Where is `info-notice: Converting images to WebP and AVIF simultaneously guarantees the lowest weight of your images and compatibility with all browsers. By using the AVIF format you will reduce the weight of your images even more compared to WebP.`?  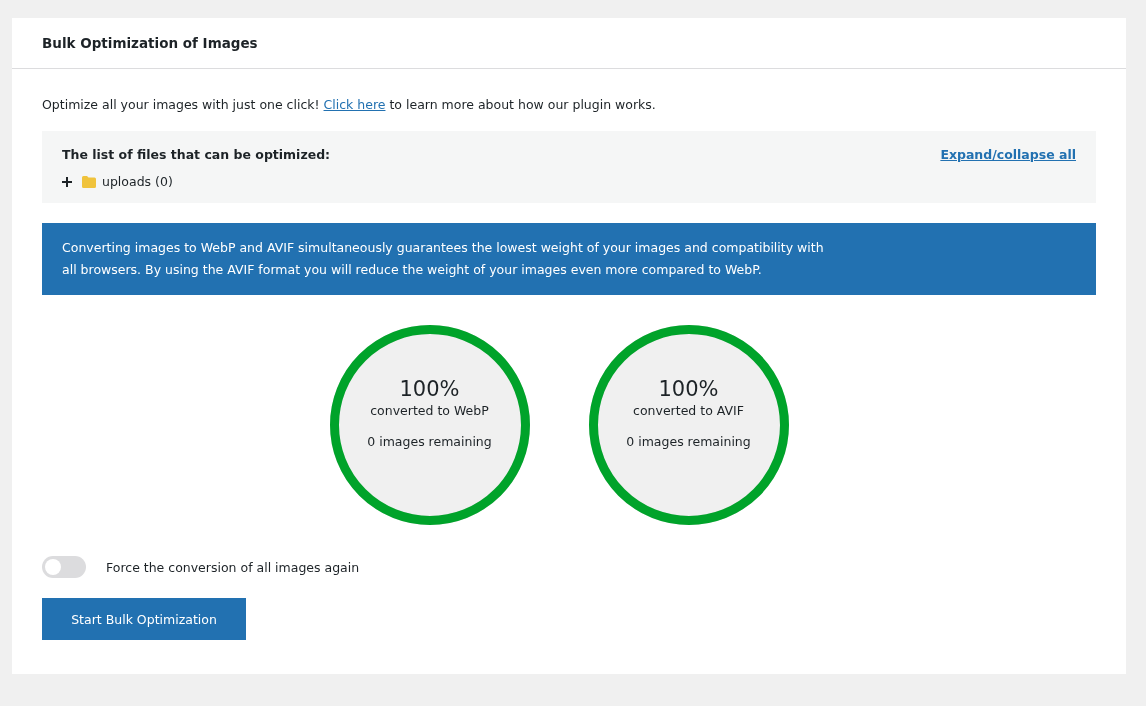
info-notice: Converting images to WebP and AVIF simultaneously guarantees the lowest weight of your images and compatibility with all browsers. By using the AVIF format you will reduce the weight of your images even more compared to WebP. is located at coordinates (569, 259).